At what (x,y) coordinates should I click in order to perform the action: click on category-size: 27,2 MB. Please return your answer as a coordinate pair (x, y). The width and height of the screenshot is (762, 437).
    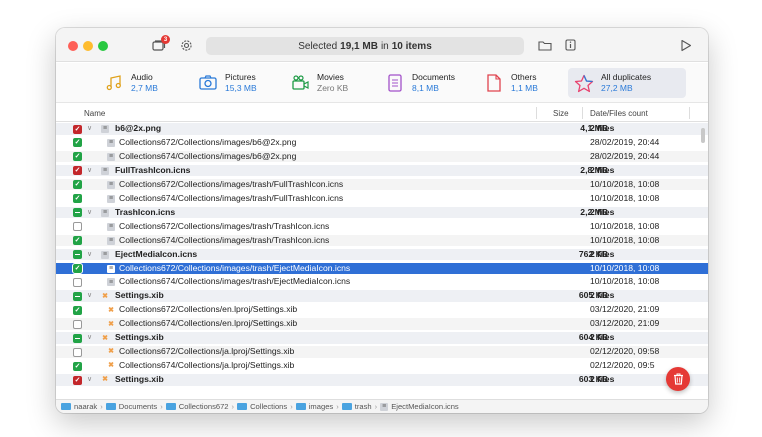
    Looking at the image, I should click on (617, 88).